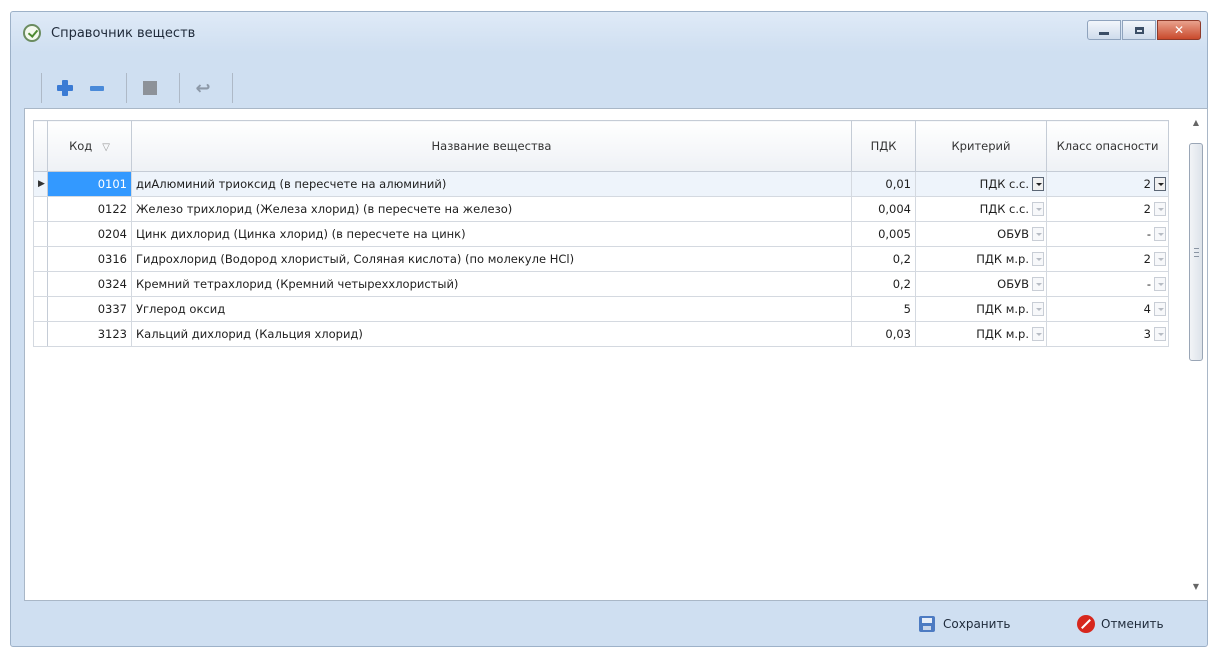  I want to click on column-header-name: Название вещества, so click(491, 146).